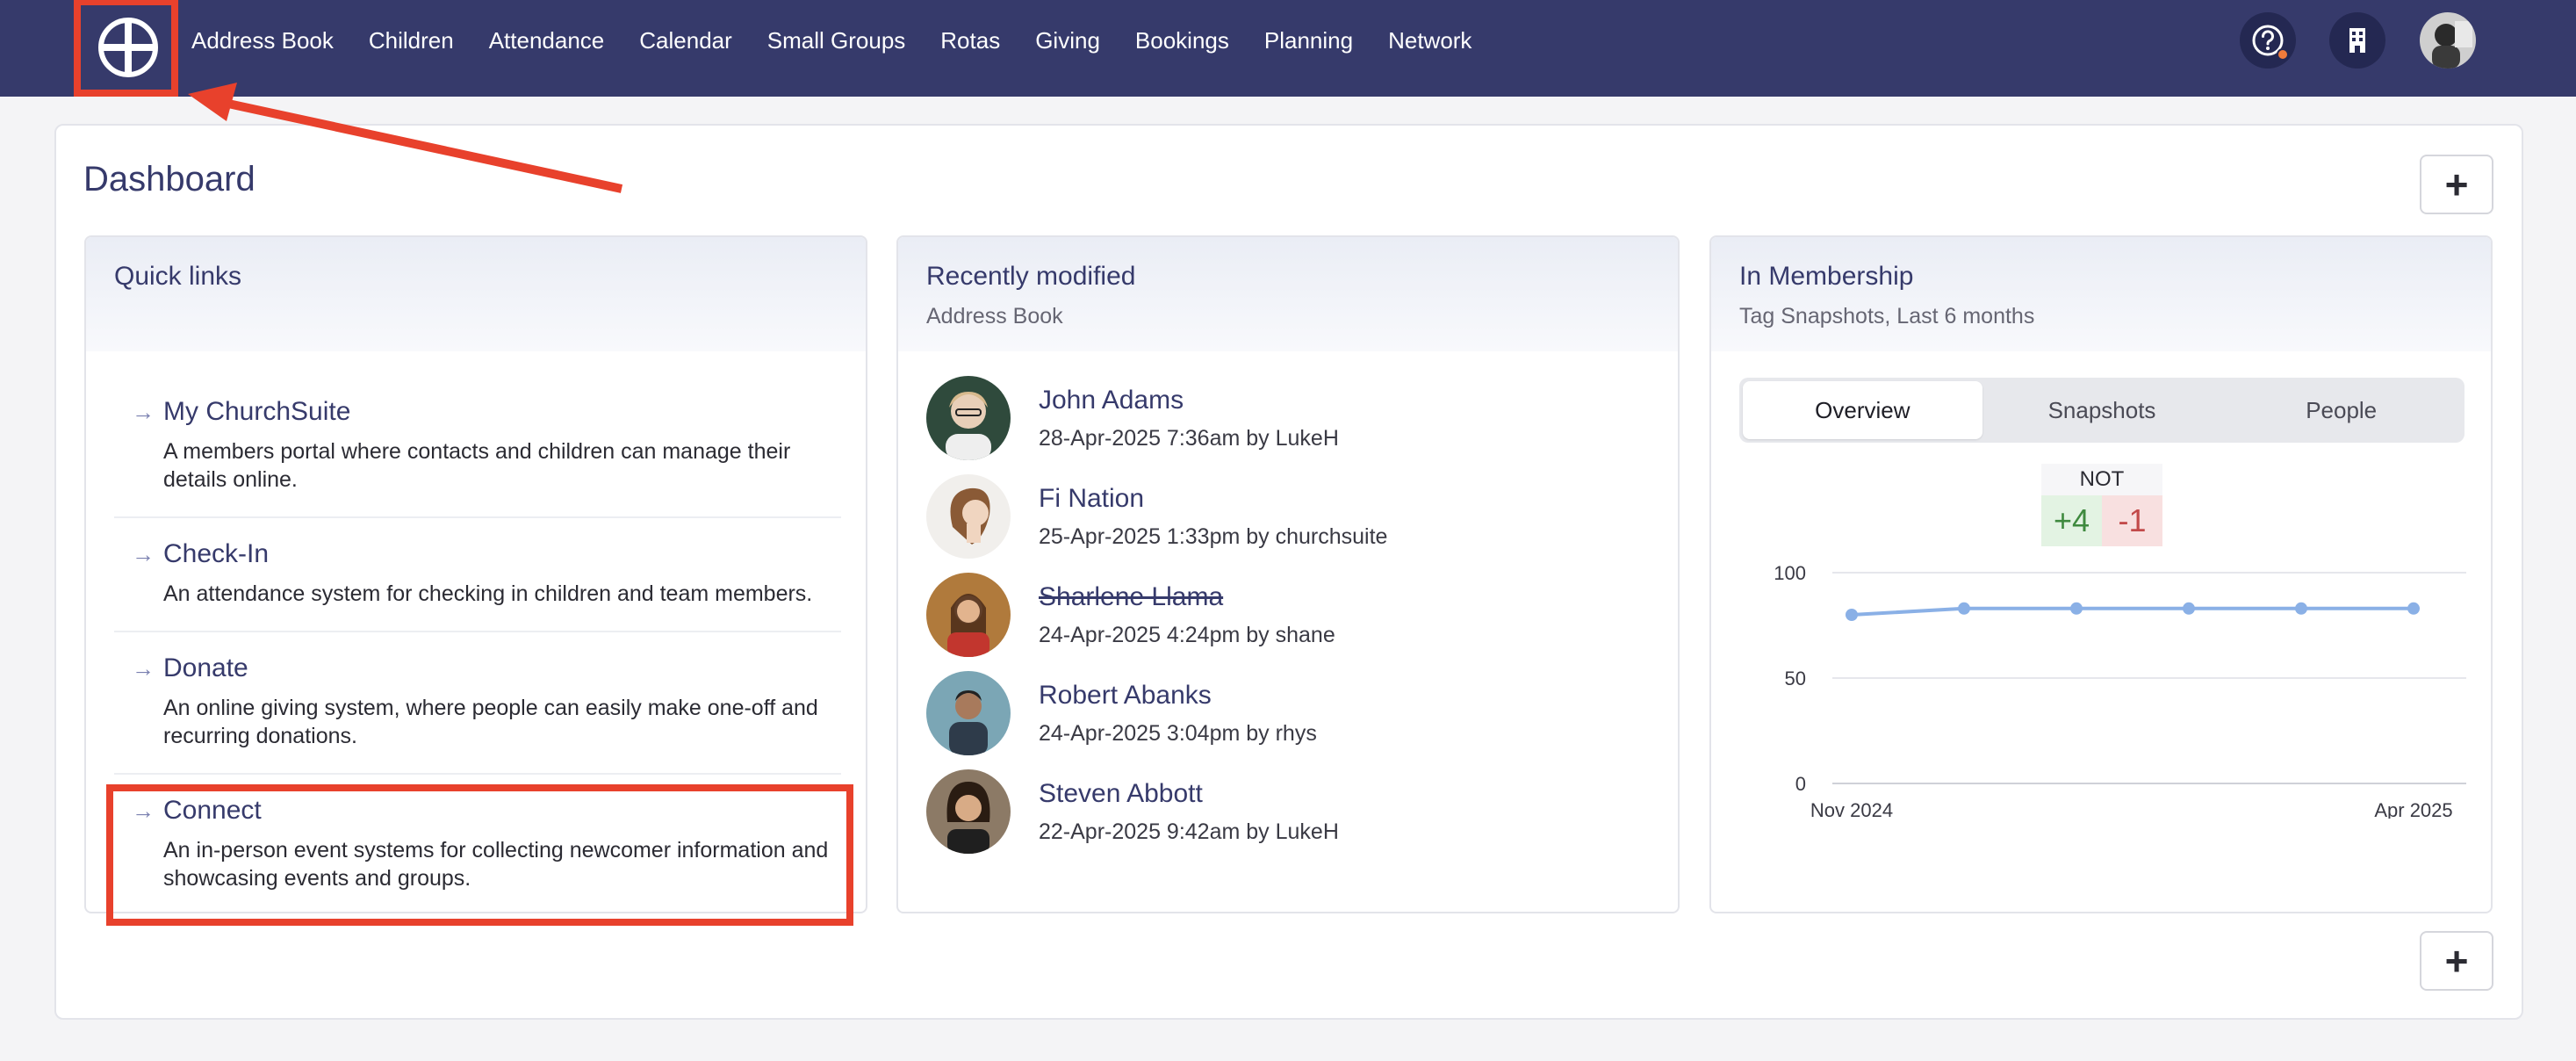  I want to click on tab-overview: Overview, so click(1862, 410).